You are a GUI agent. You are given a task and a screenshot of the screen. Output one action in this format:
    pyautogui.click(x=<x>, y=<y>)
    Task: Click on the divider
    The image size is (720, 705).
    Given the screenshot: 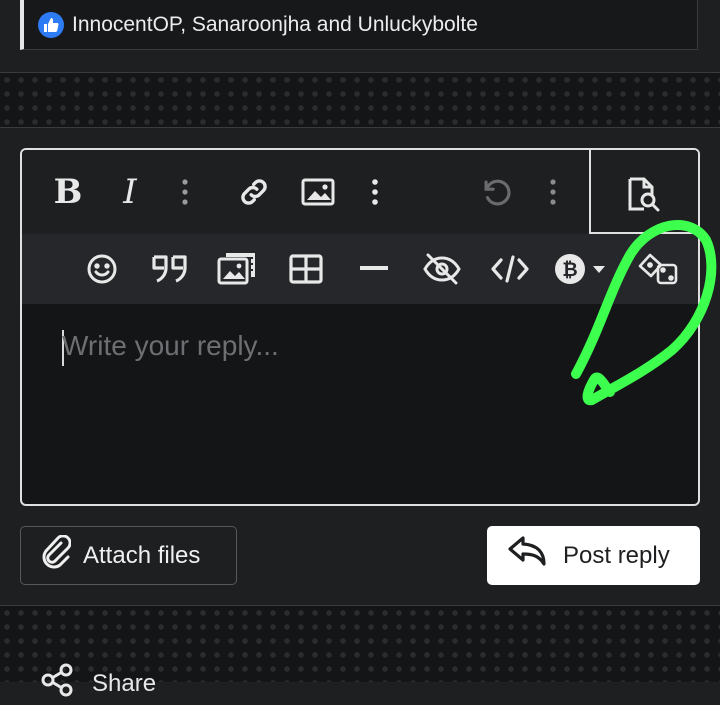 What is the action you would take?
    pyautogui.click(x=360, y=127)
    